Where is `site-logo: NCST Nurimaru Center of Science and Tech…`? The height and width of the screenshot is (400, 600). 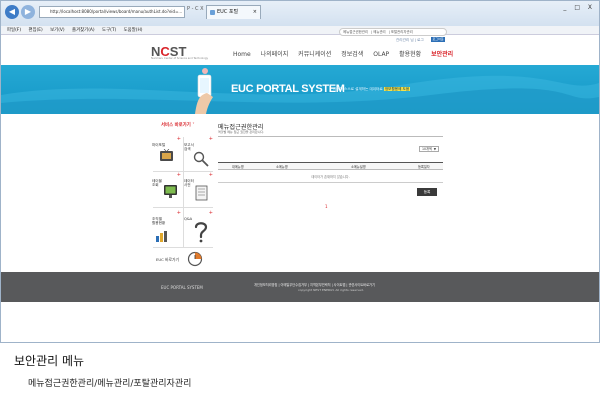 site-logo: NCST Nurimaru Center of Science and Tech… is located at coordinates (179, 53).